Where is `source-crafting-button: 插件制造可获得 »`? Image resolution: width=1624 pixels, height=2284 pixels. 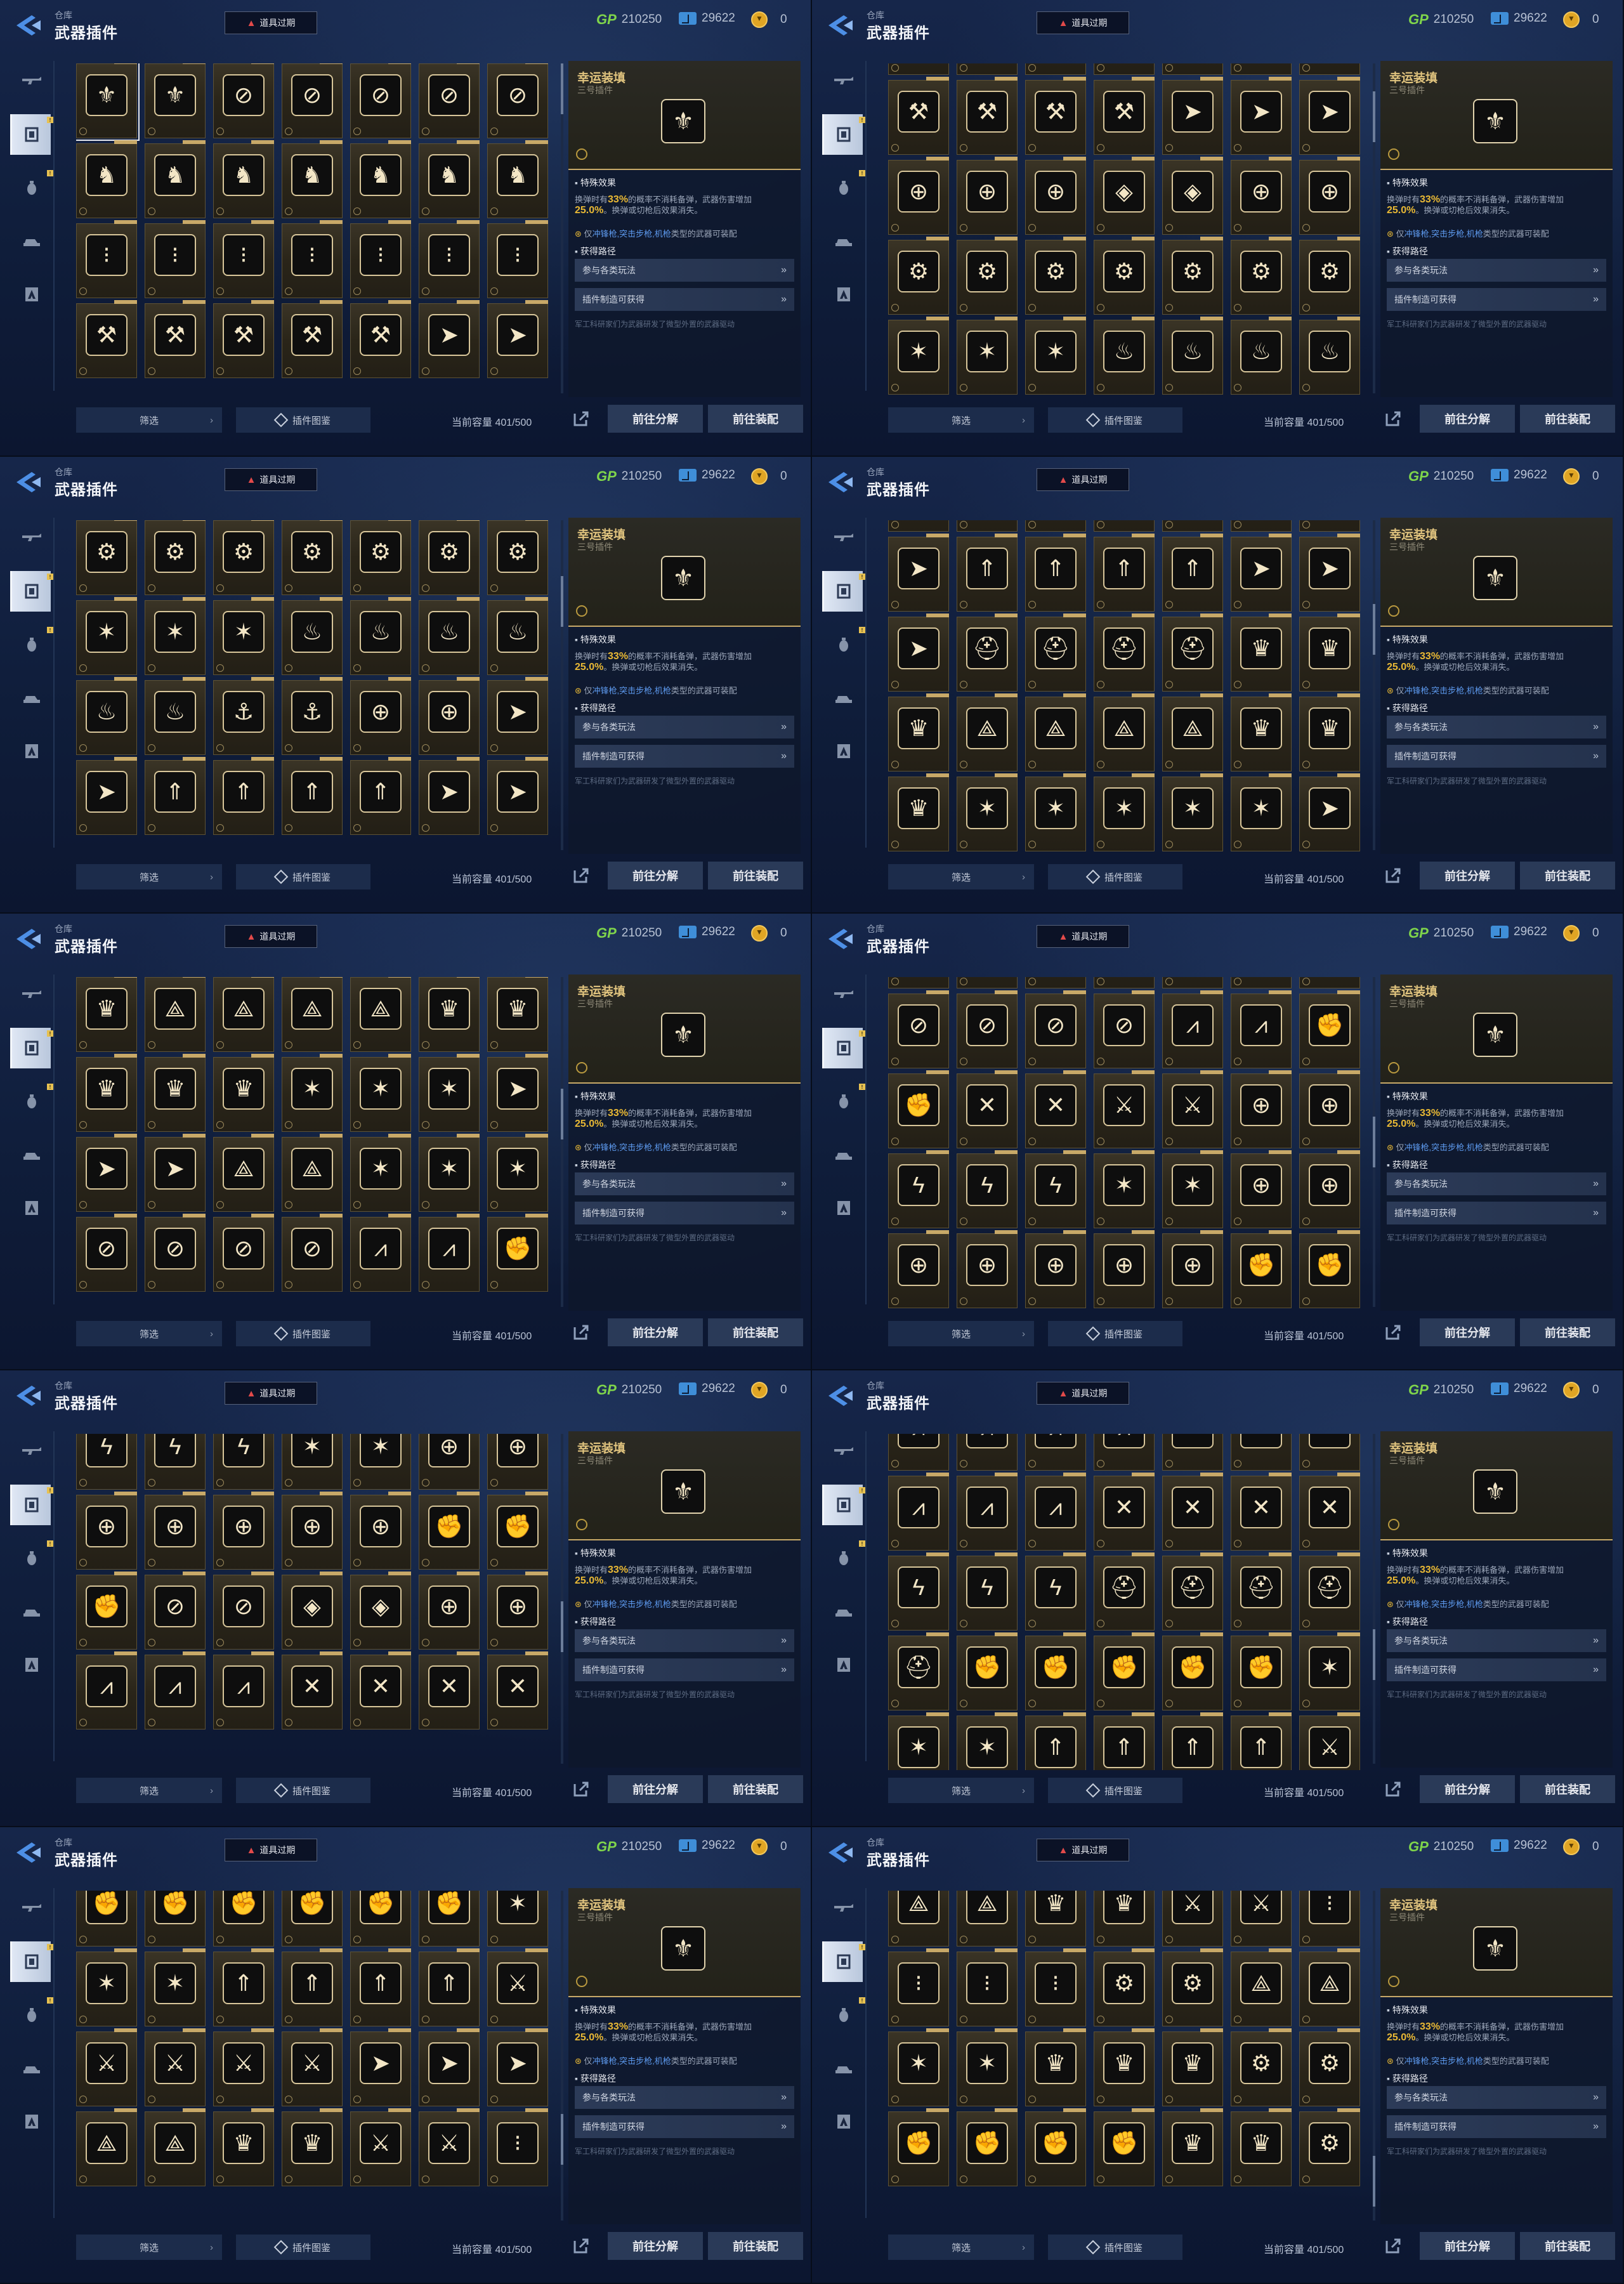 source-crafting-button: 插件制造可获得 » is located at coordinates (684, 1213).